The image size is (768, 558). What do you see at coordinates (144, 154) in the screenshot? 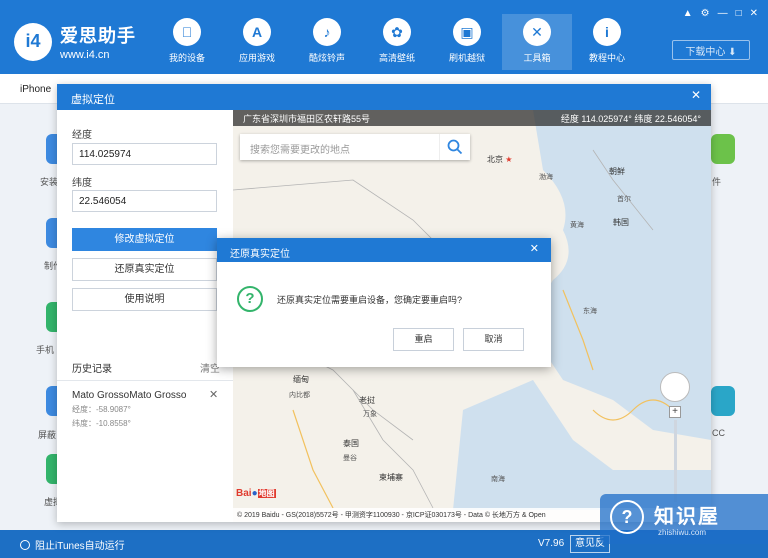
I see `longitude-input: 114.025974` at bounding box center [144, 154].